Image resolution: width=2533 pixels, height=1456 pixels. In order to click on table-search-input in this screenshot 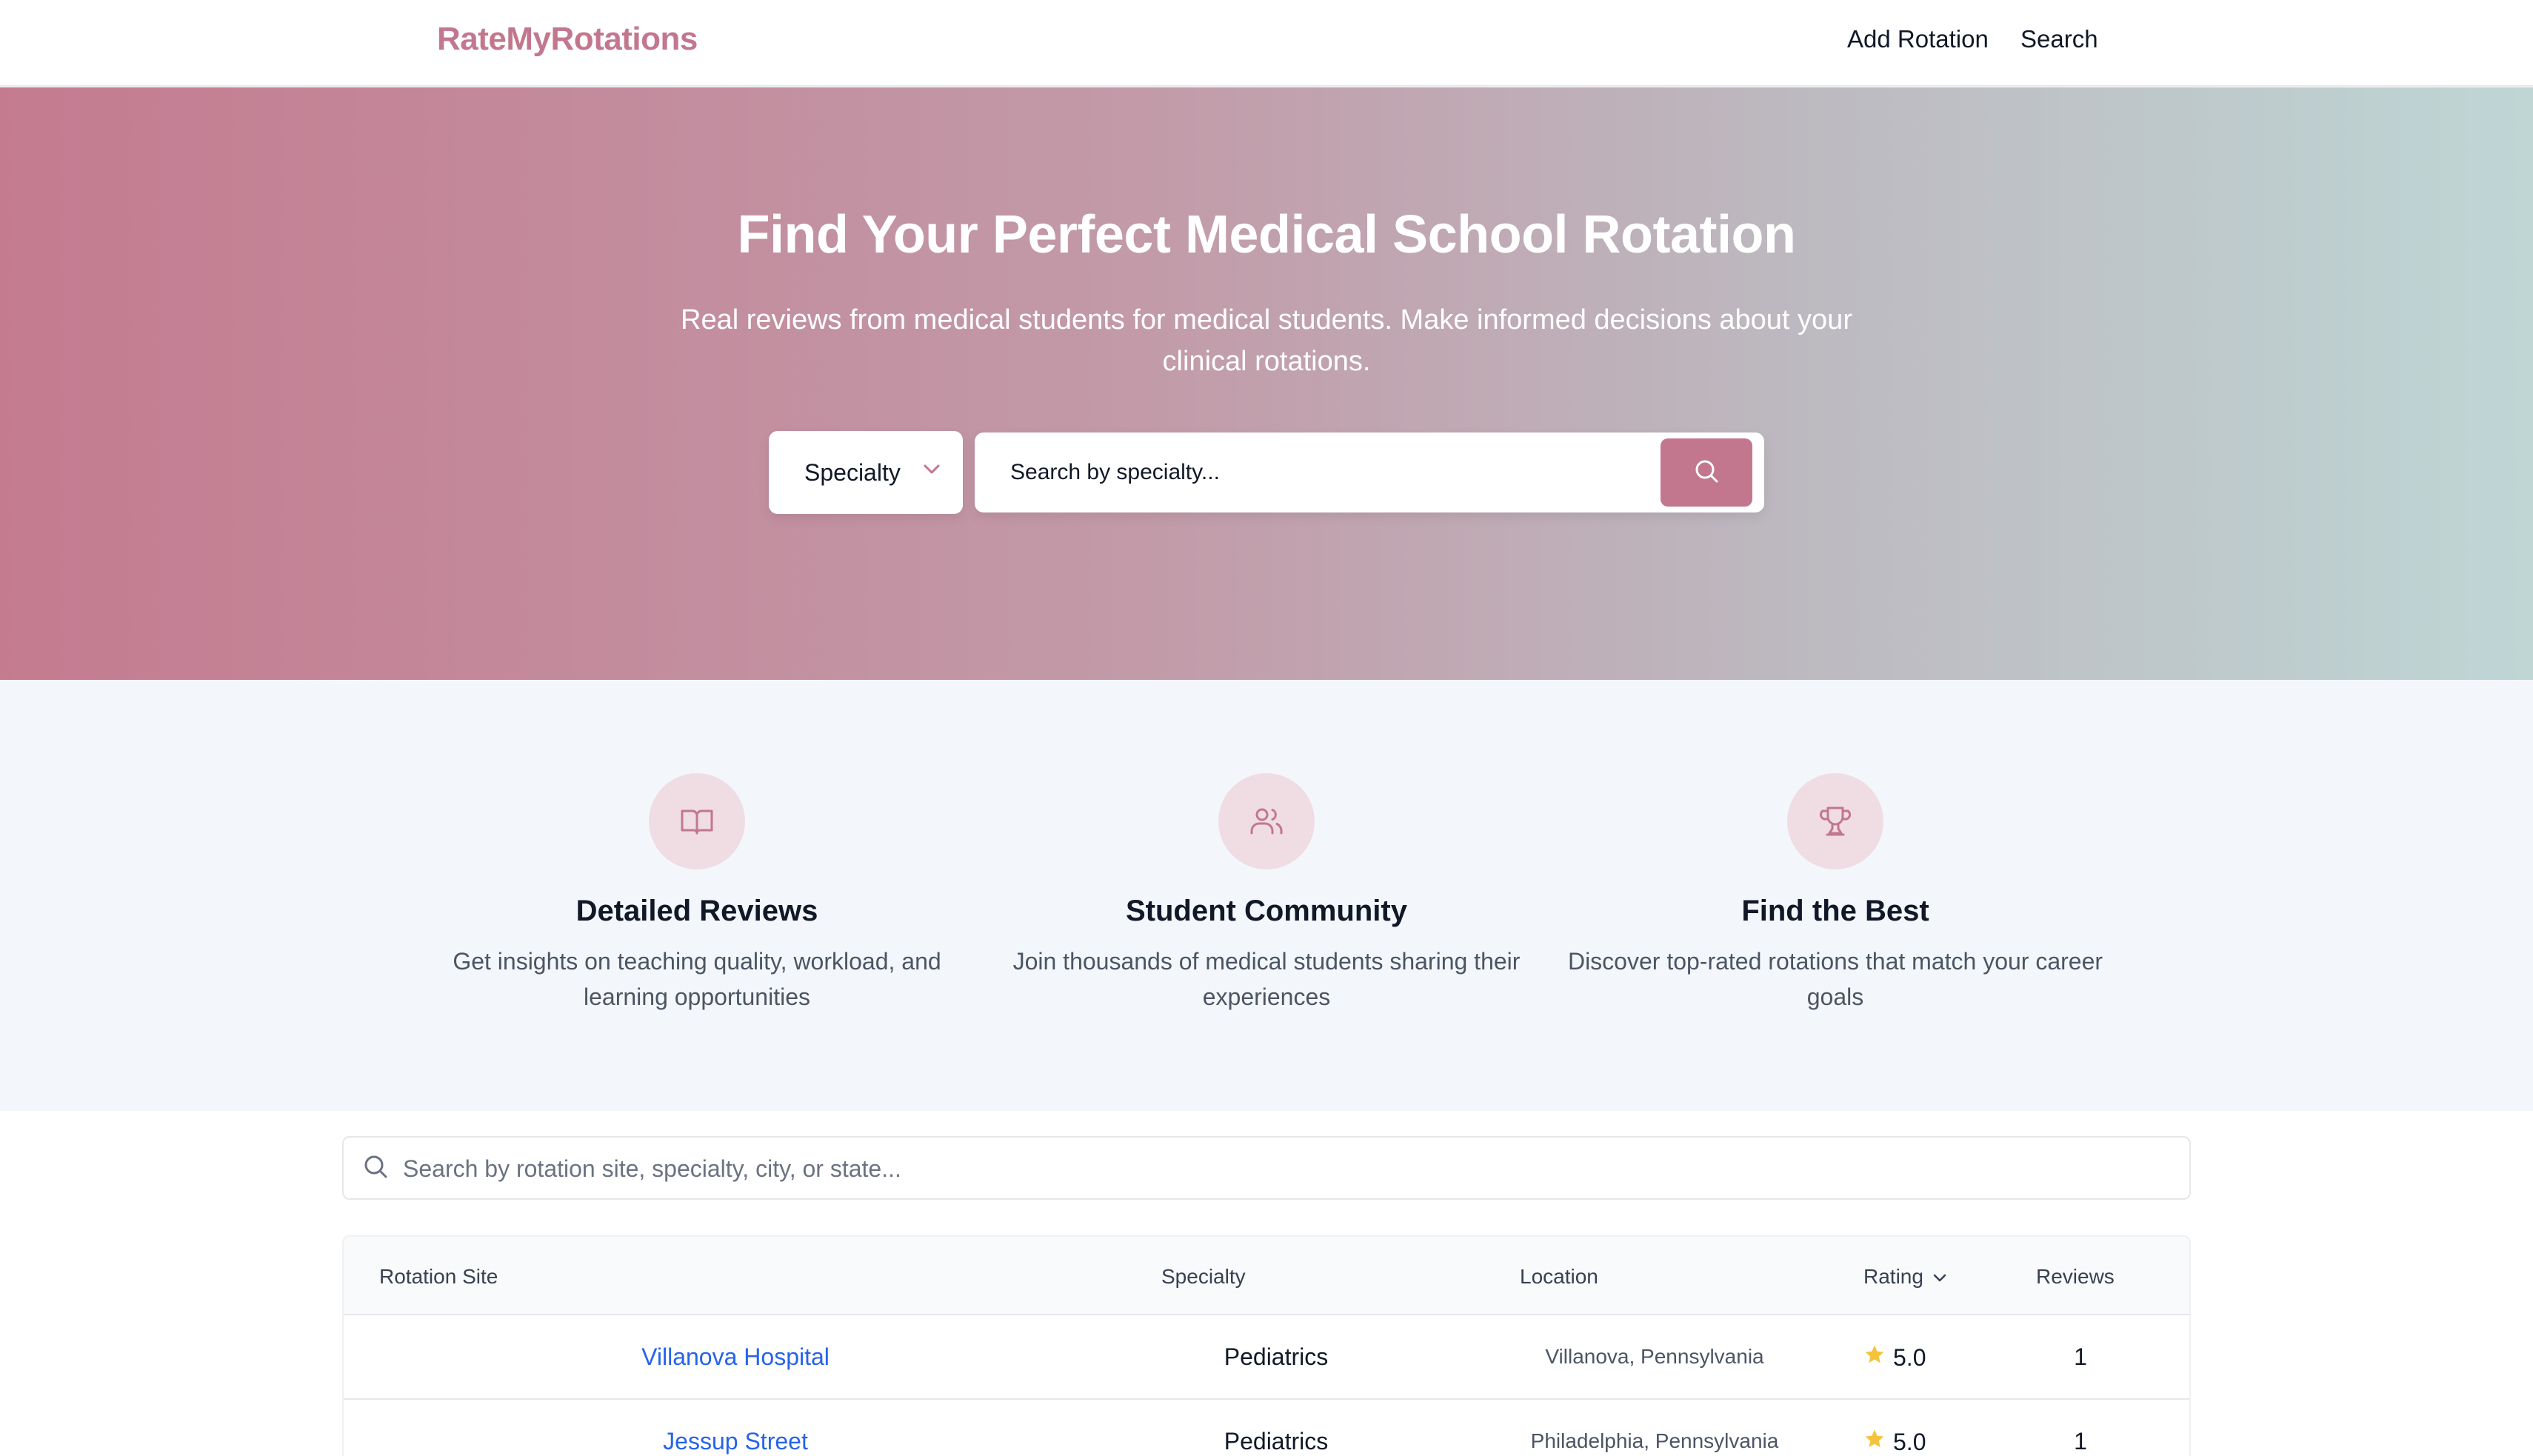, I will do `click(1277, 1168)`.